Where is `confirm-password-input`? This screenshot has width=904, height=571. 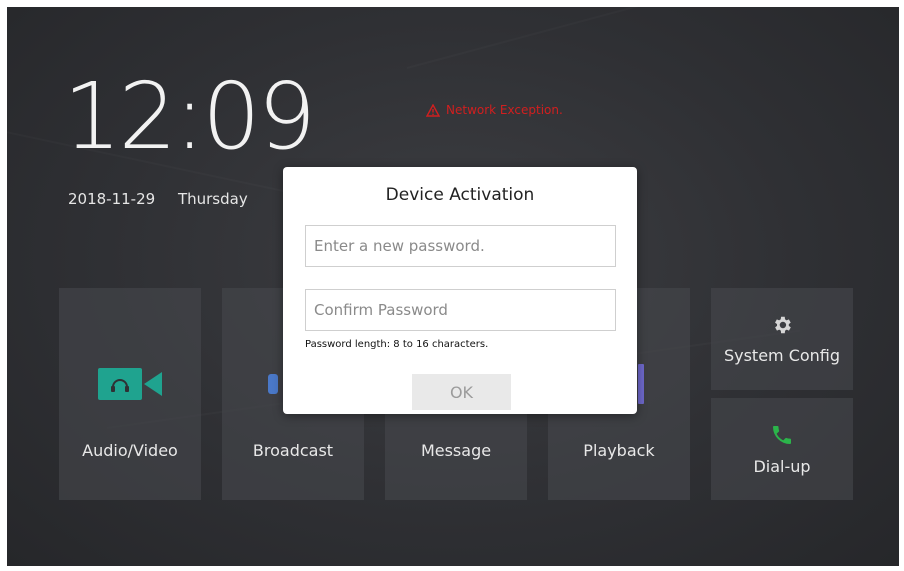 confirm-password-input is located at coordinates (460, 310).